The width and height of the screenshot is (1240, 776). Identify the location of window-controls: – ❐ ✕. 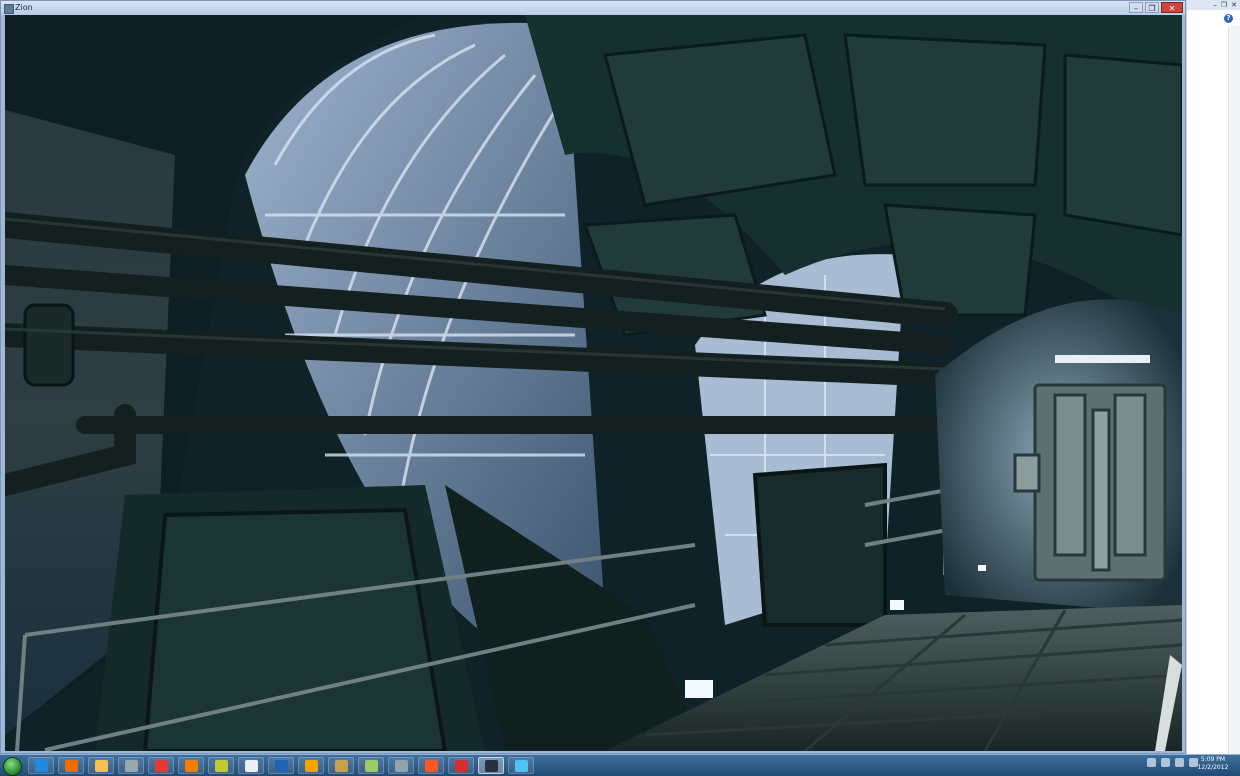
(1156, 7).